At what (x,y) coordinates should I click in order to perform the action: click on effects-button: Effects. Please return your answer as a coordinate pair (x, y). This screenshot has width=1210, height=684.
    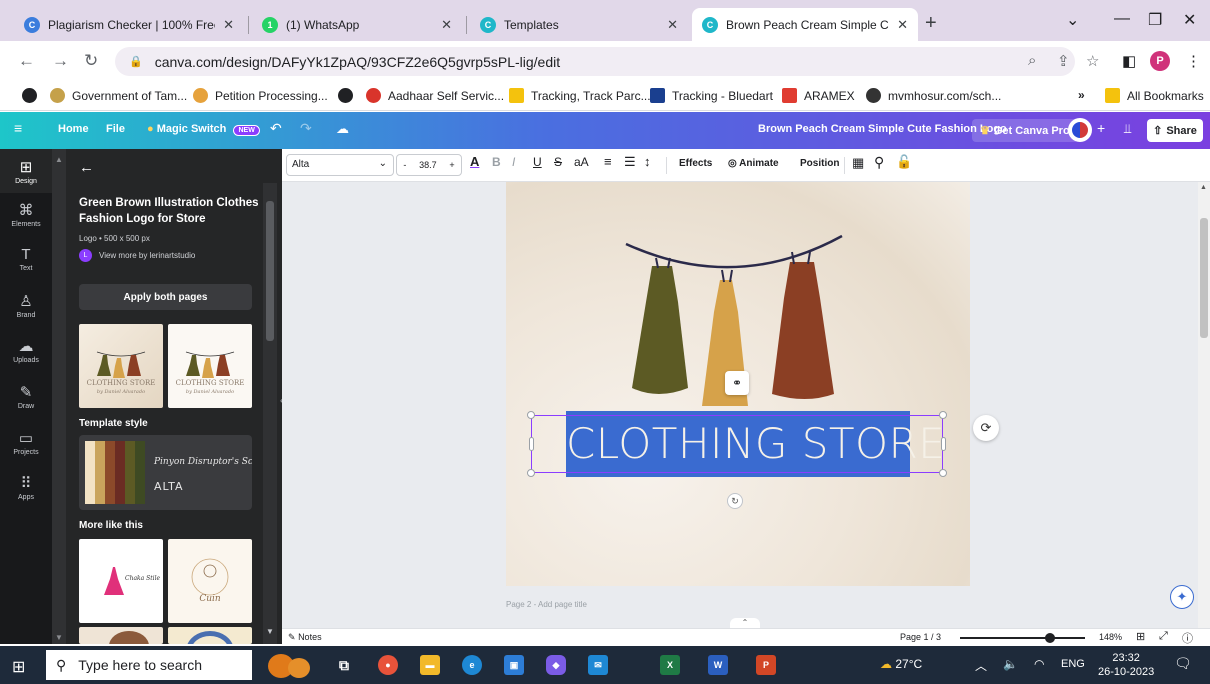
    Looking at the image, I should click on (695, 163).